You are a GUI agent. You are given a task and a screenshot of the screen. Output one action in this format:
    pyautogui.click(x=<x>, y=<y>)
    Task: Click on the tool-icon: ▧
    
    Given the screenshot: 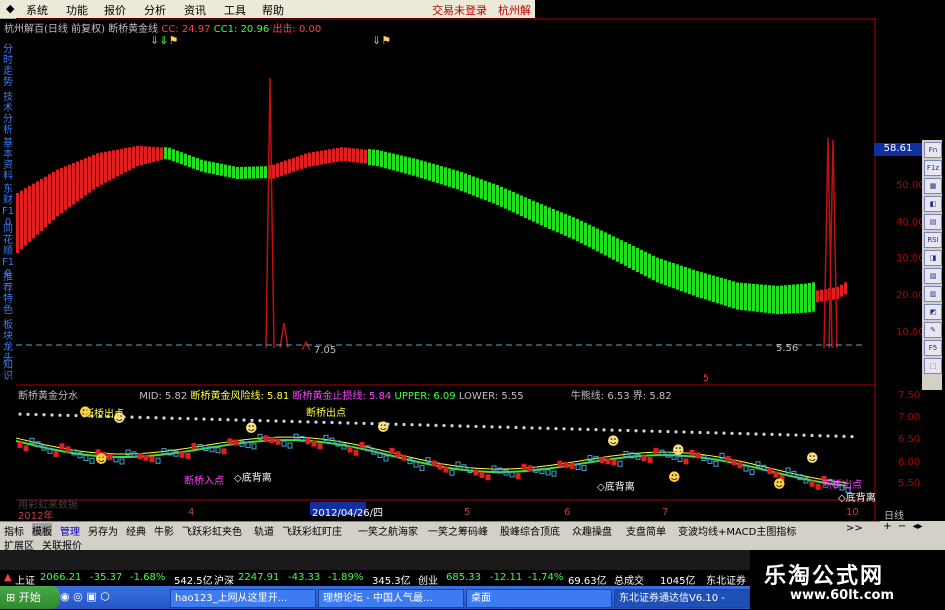 What is the action you would take?
    pyautogui.click(x=933, y=276)
    